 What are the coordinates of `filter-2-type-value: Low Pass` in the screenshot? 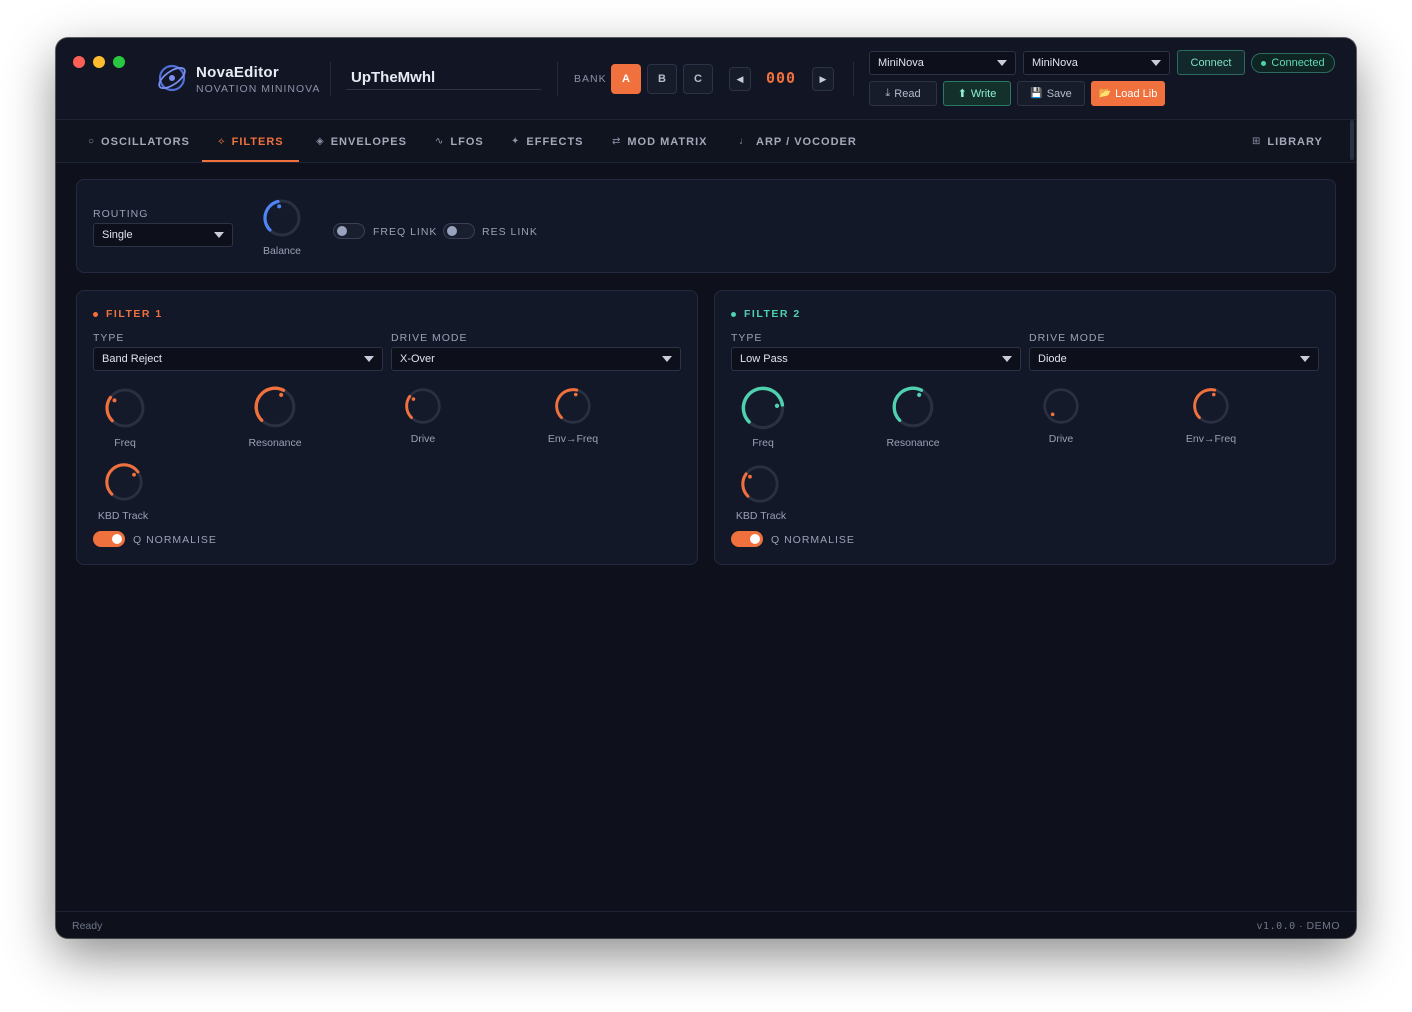 It's located at (764, 359).